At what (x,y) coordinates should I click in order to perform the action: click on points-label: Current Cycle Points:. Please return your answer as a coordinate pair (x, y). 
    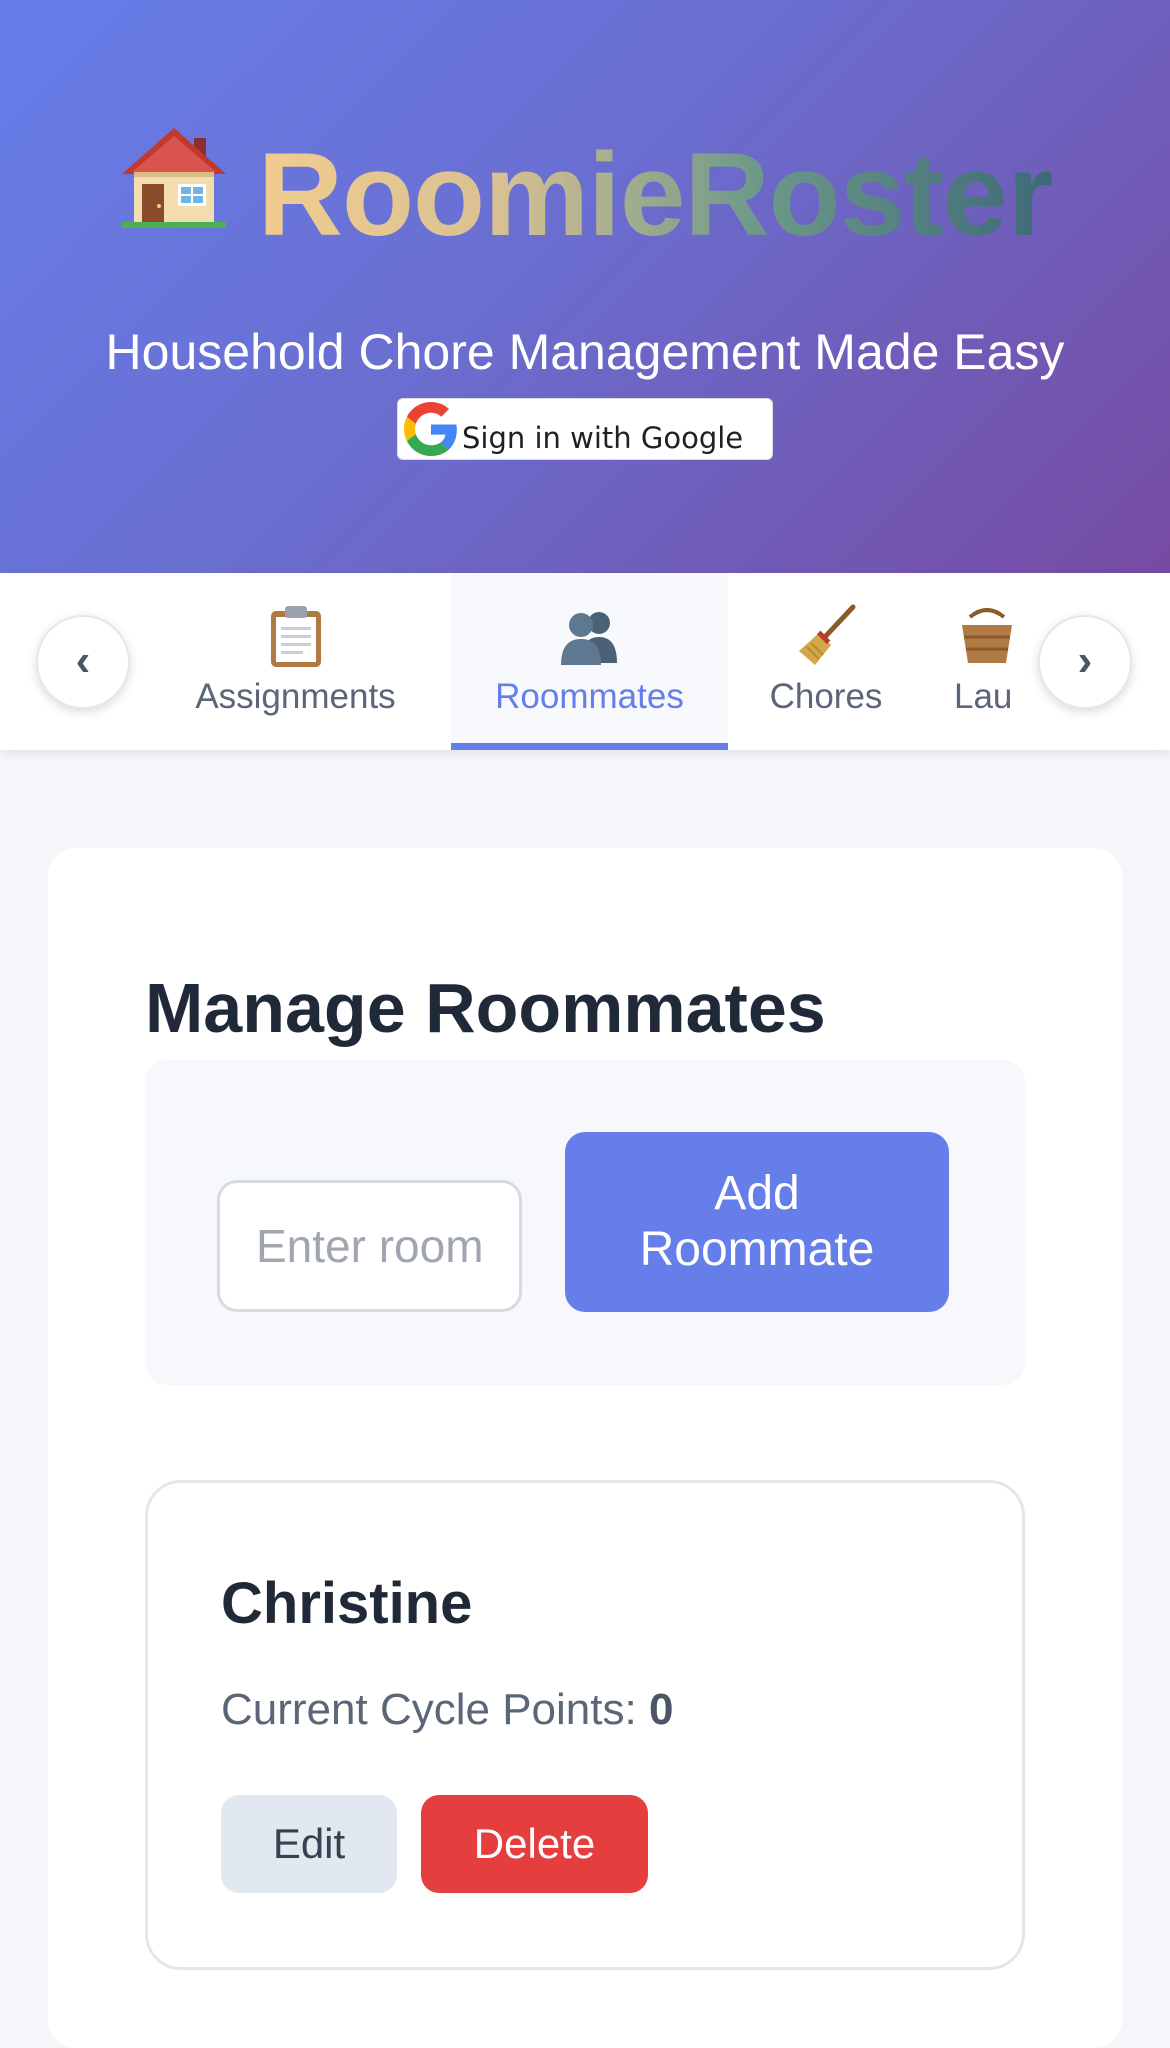
    Looking at the image, I should click on (429, 1709).